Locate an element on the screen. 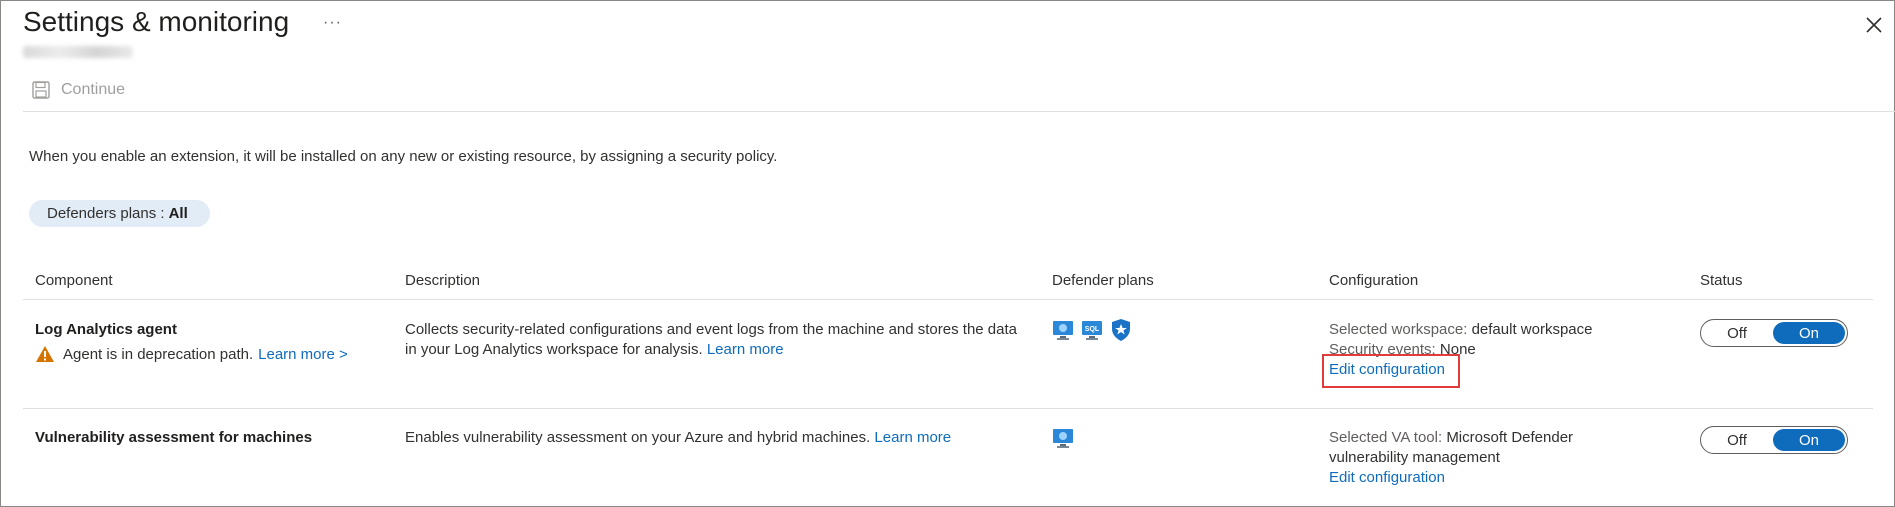 This screenshot has height=507, width=1895. continue-button: Continue is located at coordinates (78, 90).